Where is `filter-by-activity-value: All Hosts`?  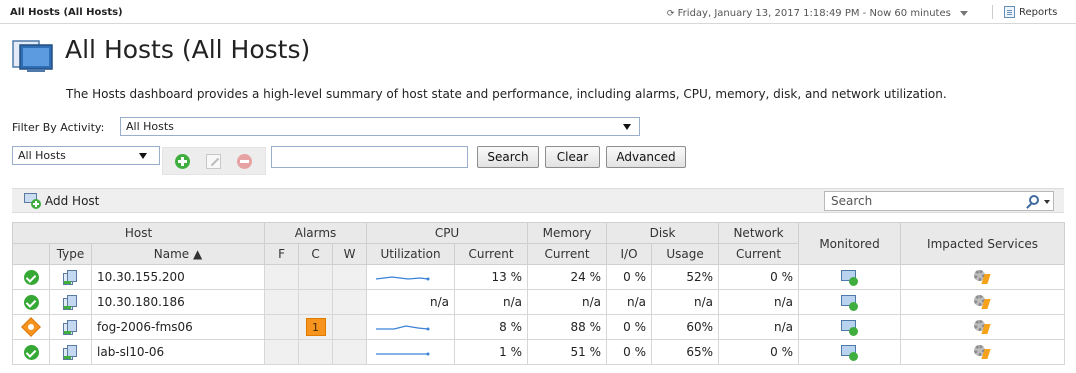 filter-by-activity-value: All Hosts is located at coordinates (150, 126).